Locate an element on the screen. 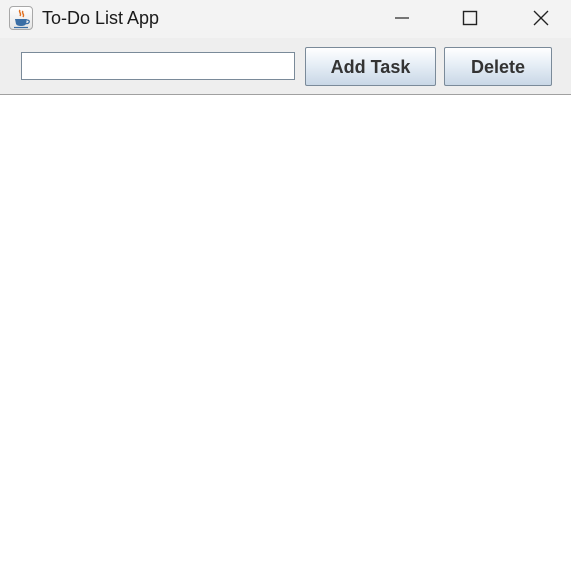 The width and height of the screenshot is (571, 581). maximize-icon is located at coordinates (470, 18).